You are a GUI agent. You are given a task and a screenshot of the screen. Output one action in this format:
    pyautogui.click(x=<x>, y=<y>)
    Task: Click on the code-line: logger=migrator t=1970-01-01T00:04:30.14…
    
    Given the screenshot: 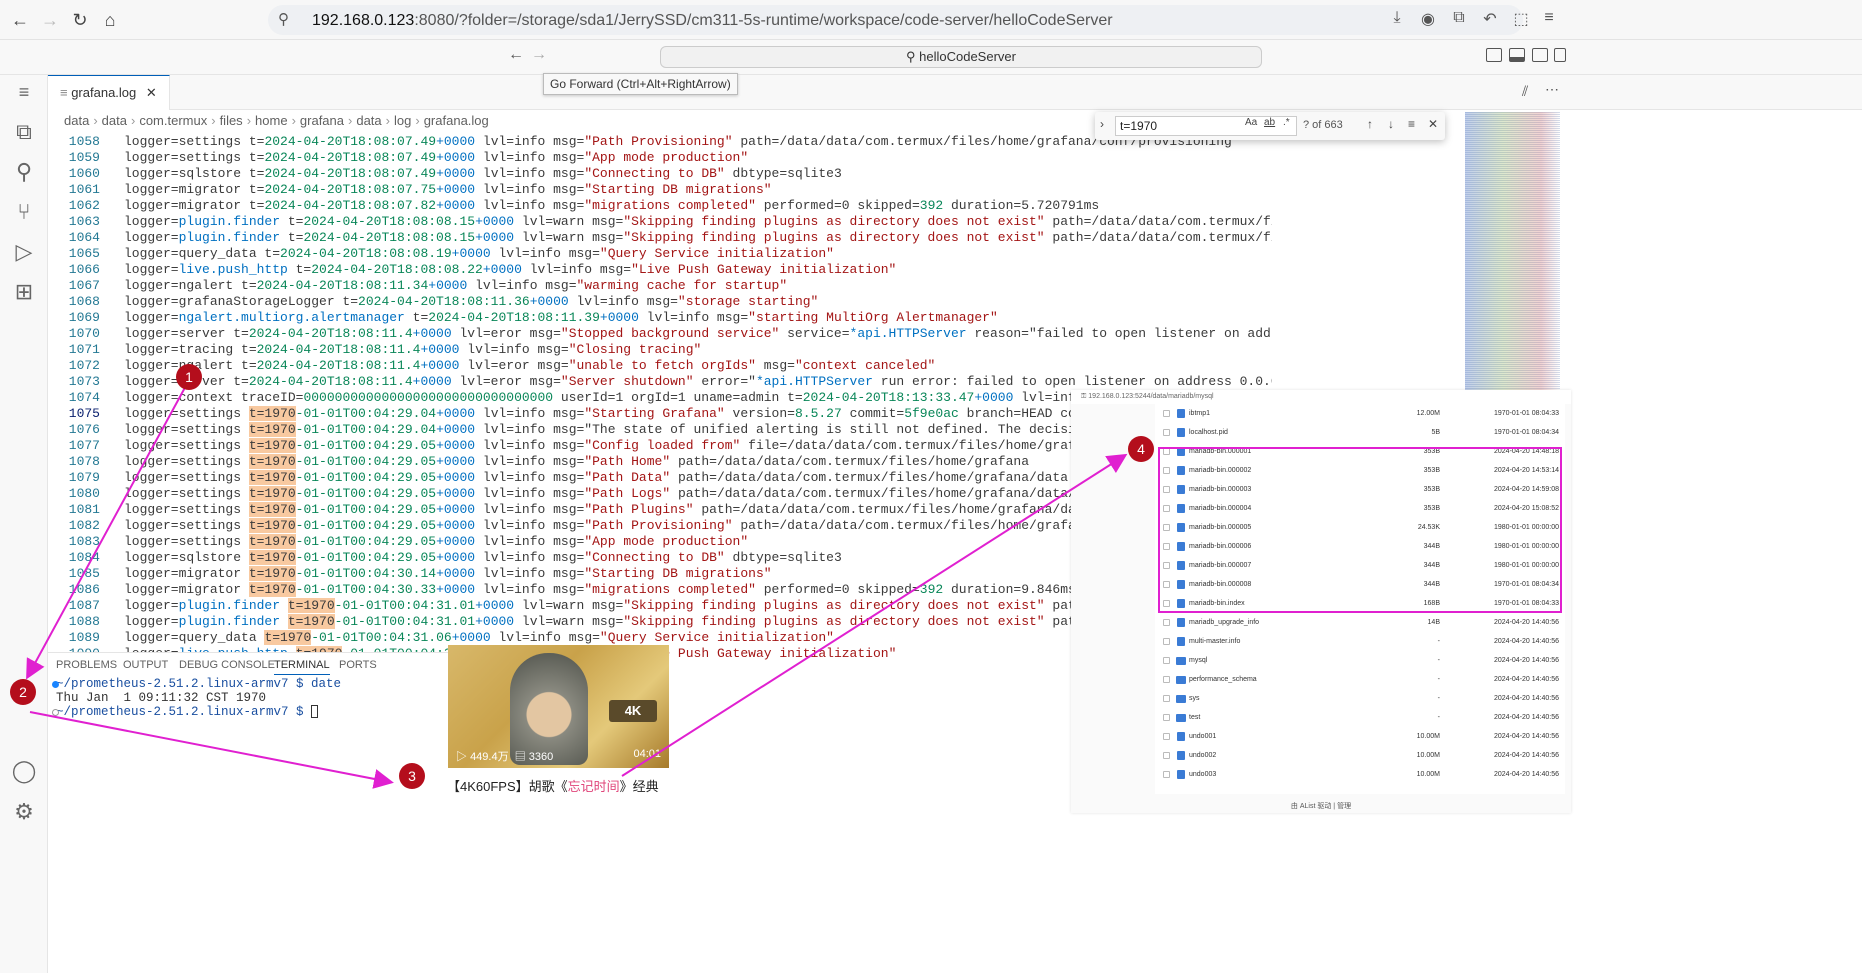 What is the action you would take?
    pyautogui.click(x=448, y=573)
    